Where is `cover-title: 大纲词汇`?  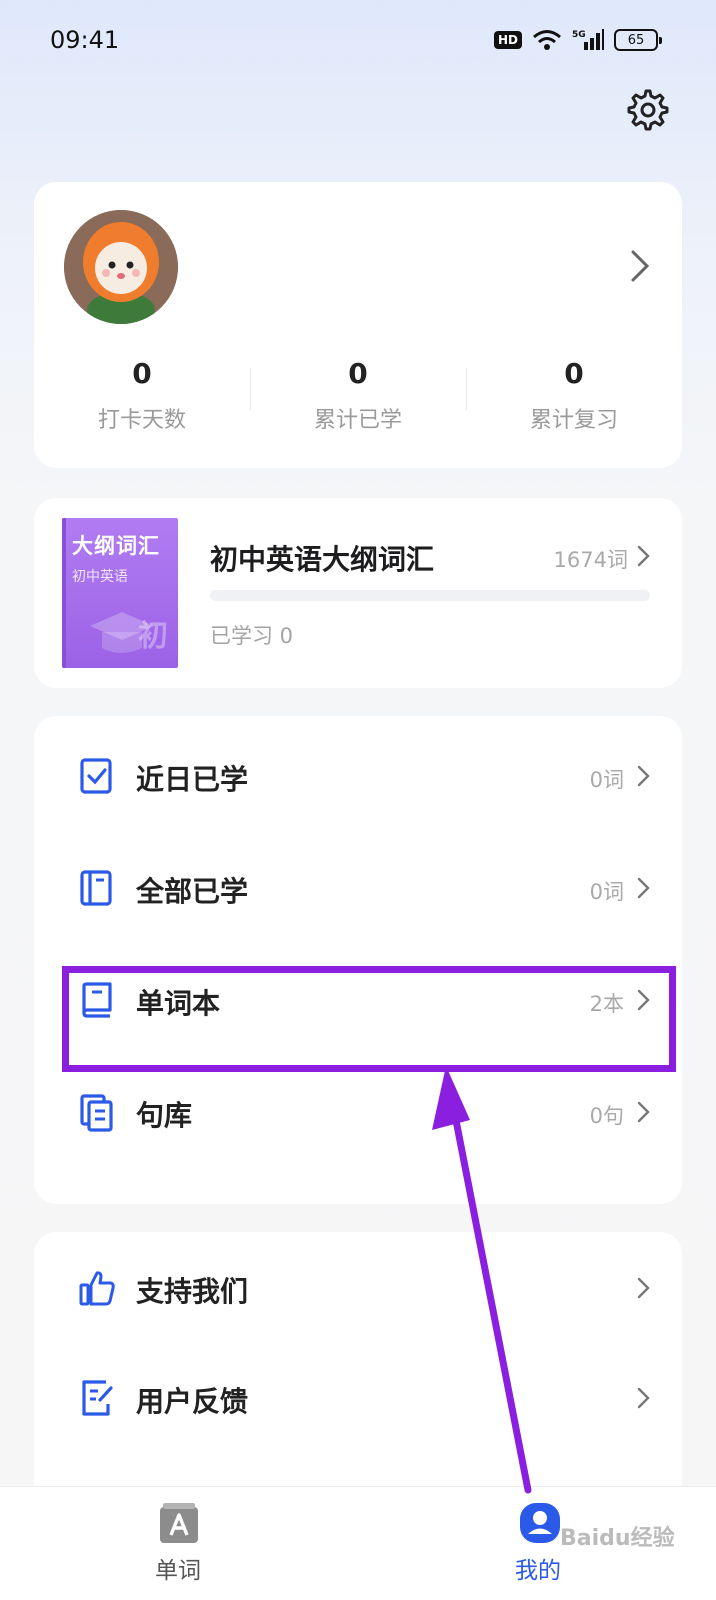 cover-title: 大纲词汇 is located at coordinates (116, 546).